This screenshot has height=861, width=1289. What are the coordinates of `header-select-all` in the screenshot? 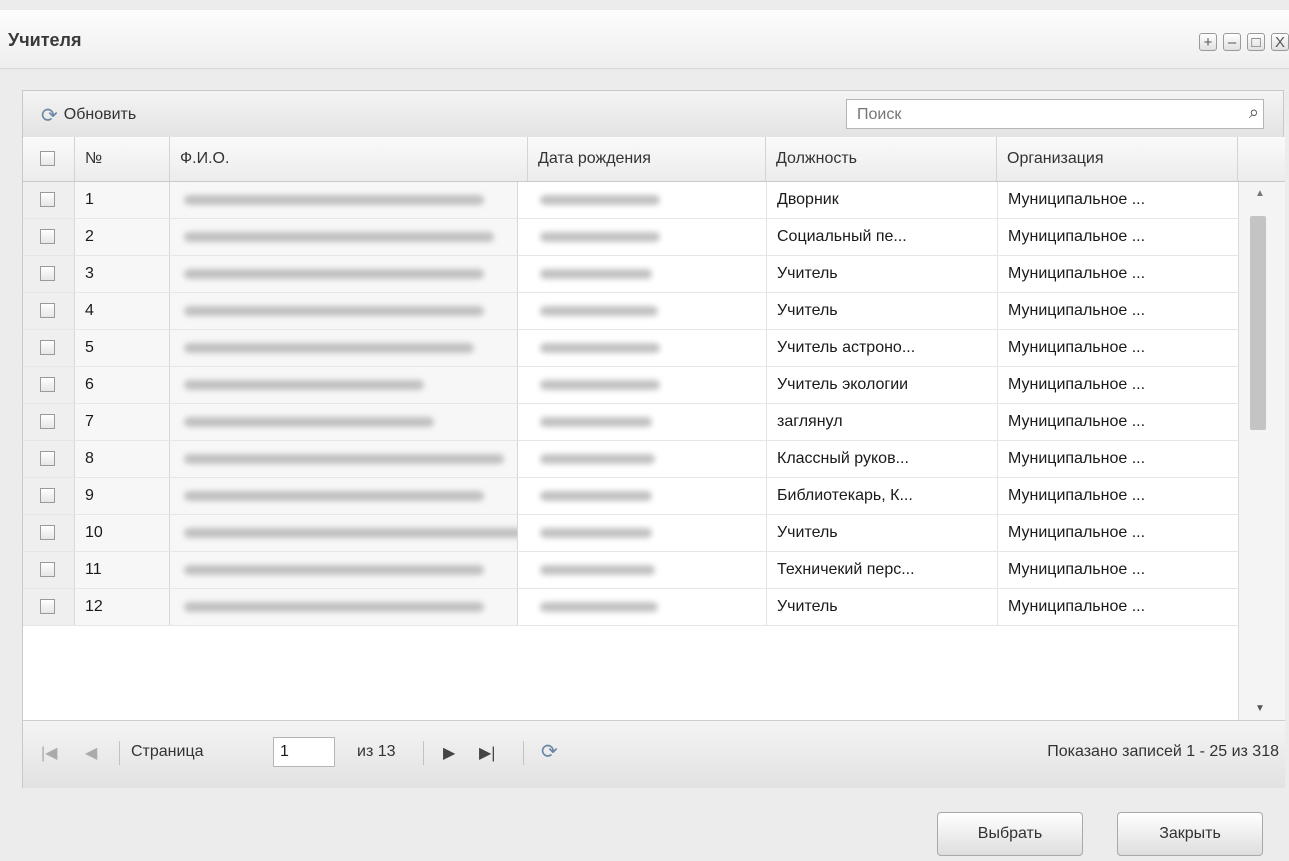 It's located at (49, 159).